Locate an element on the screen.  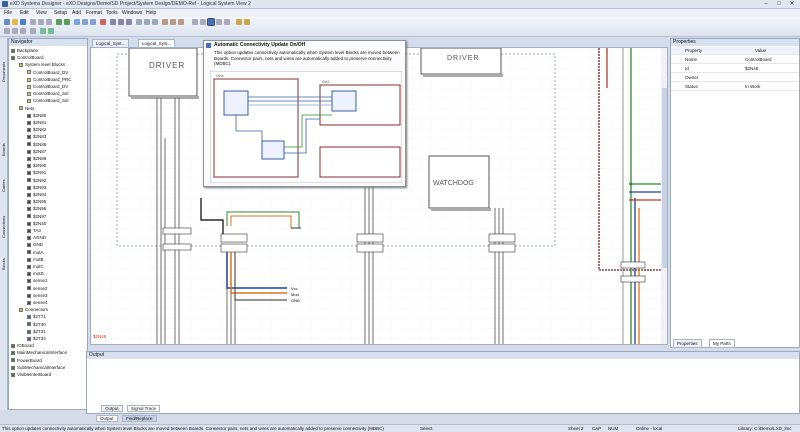
tab-find-replace: Find/Replace is located at coordinates (139, 418).